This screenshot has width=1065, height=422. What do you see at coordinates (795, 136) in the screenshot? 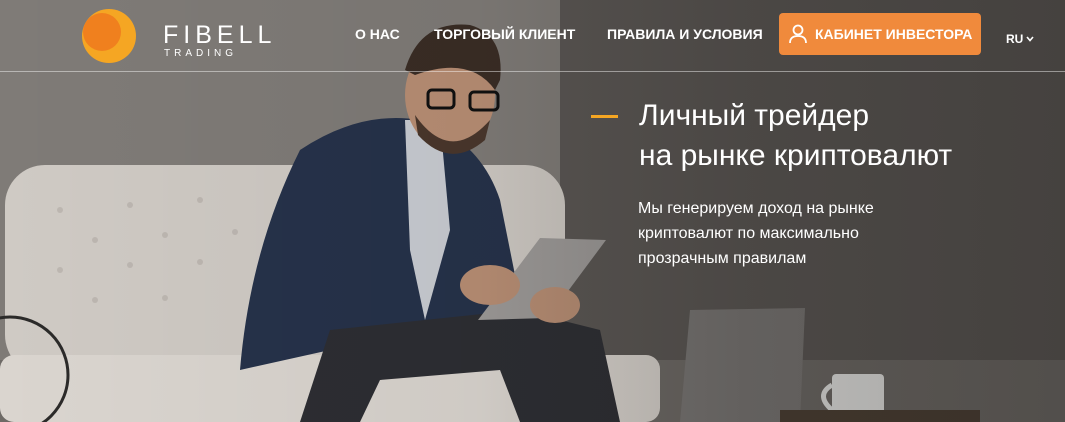
I see `hero-title: Личный трейдер на рынке криптовалют` at bounding box center [795, 136].